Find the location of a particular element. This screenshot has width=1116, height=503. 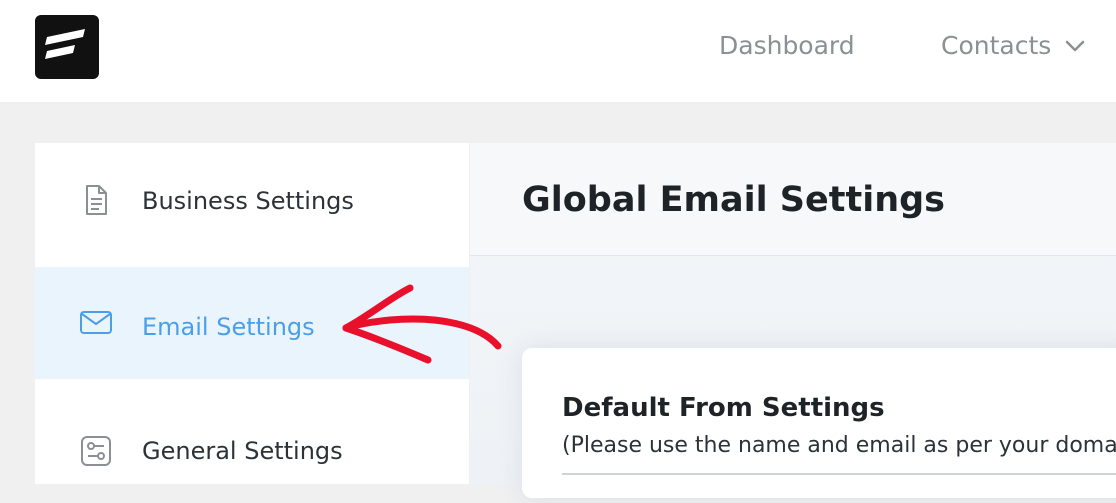

sidebar-item-general-settings: General Settings is located at coordinates (252, 447).